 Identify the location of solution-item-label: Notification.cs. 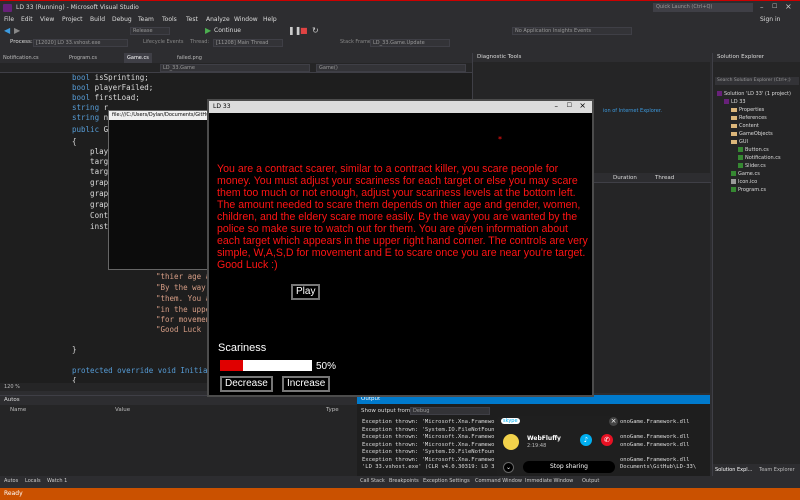
(763, 158).